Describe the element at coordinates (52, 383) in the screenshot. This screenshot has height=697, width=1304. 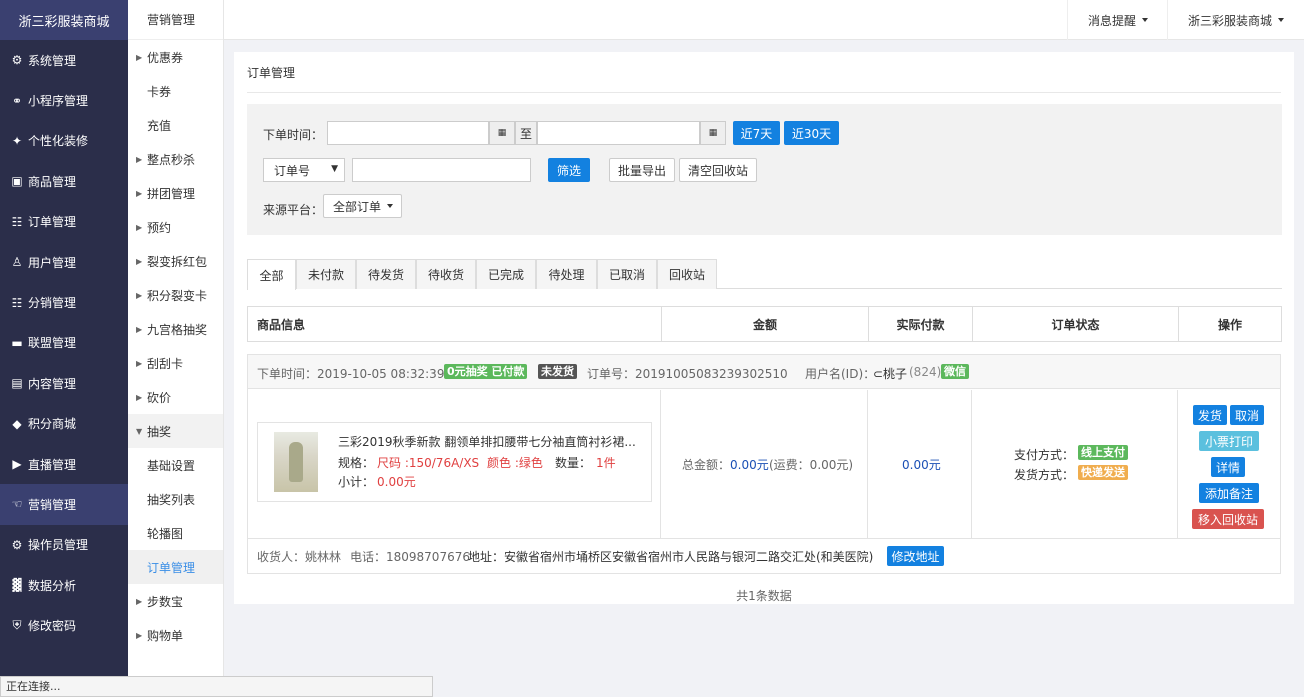
I see `sidebar-item-label: 内容管理` at that location.